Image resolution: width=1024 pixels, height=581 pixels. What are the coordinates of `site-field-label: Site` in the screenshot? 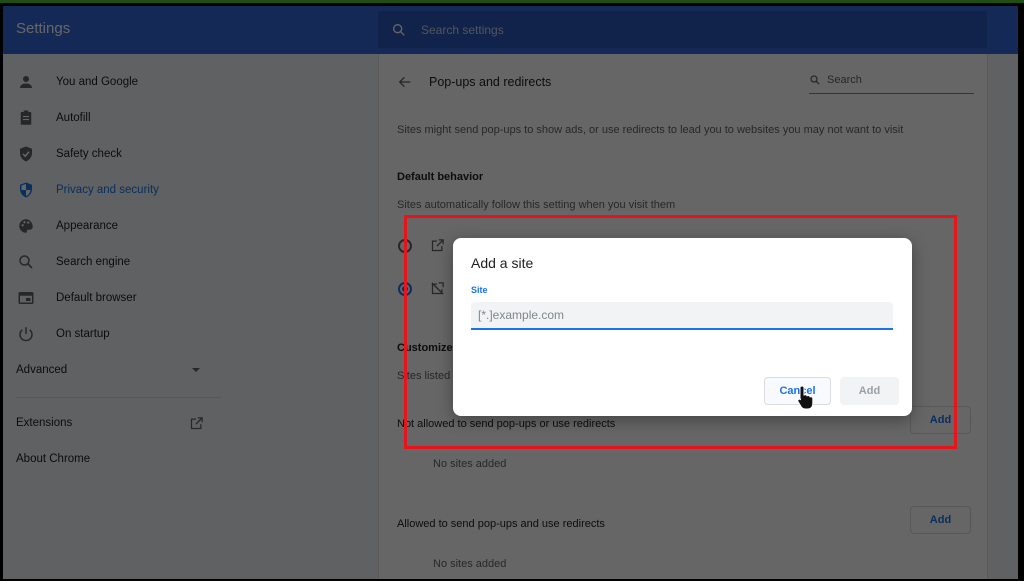 It's located at (479, 290).